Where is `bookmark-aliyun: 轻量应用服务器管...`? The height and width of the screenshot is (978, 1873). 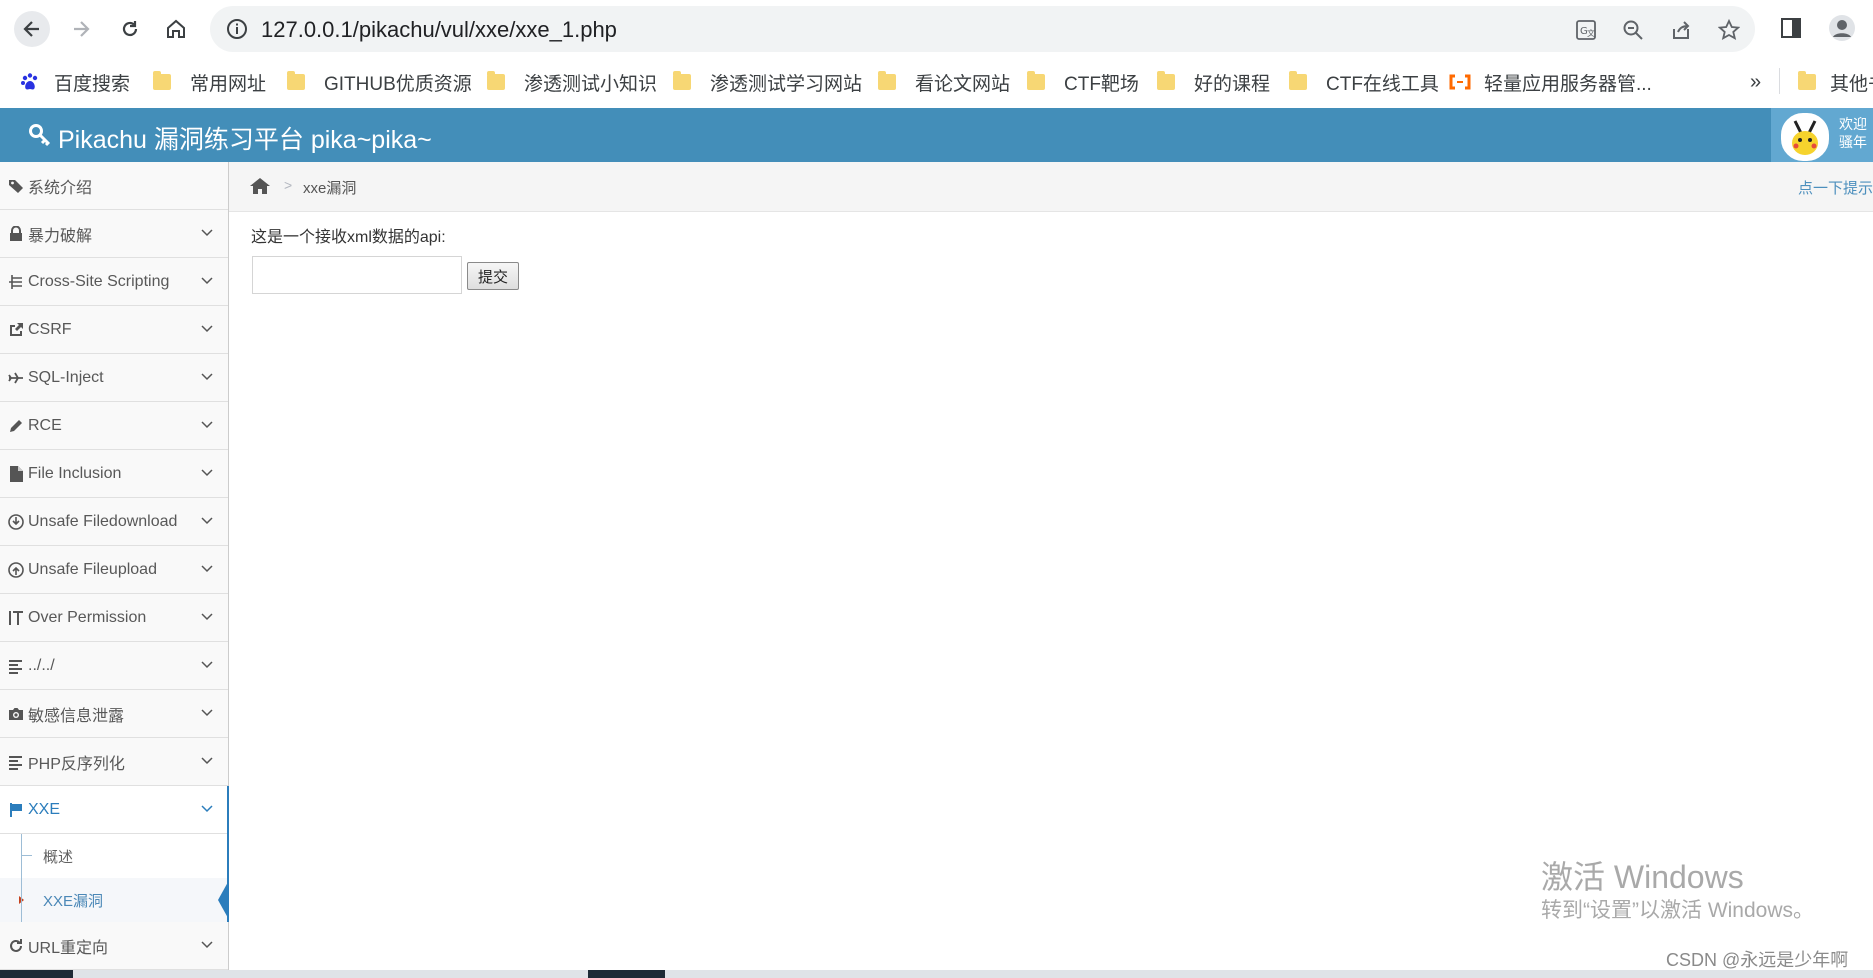 bookmark-aliyun: 轻量应用服务器管... is located at coordinates (1550, 82).